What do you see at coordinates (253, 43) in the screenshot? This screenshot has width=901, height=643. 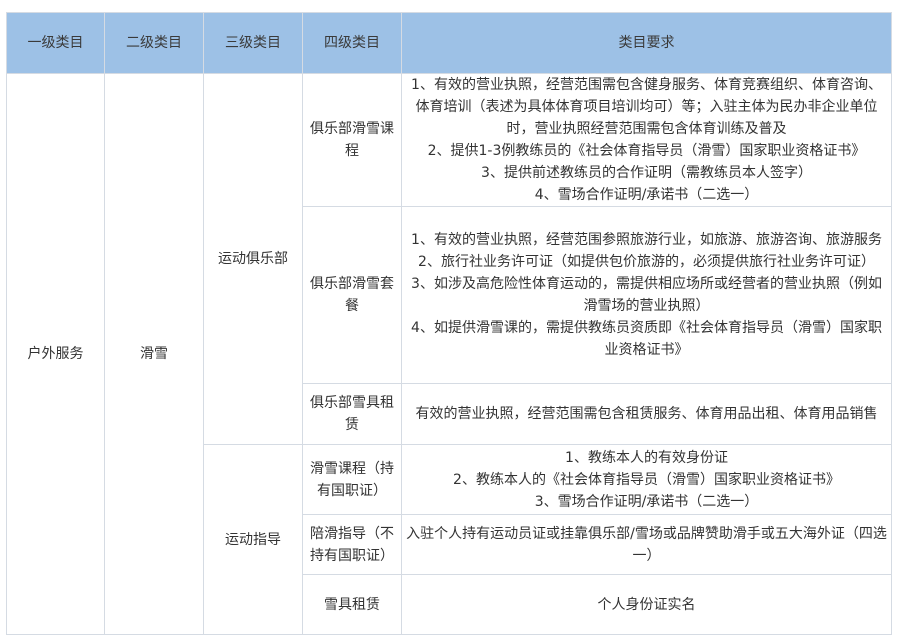 I see `header-level3: 三级类目` at bounding box center [253, 43].